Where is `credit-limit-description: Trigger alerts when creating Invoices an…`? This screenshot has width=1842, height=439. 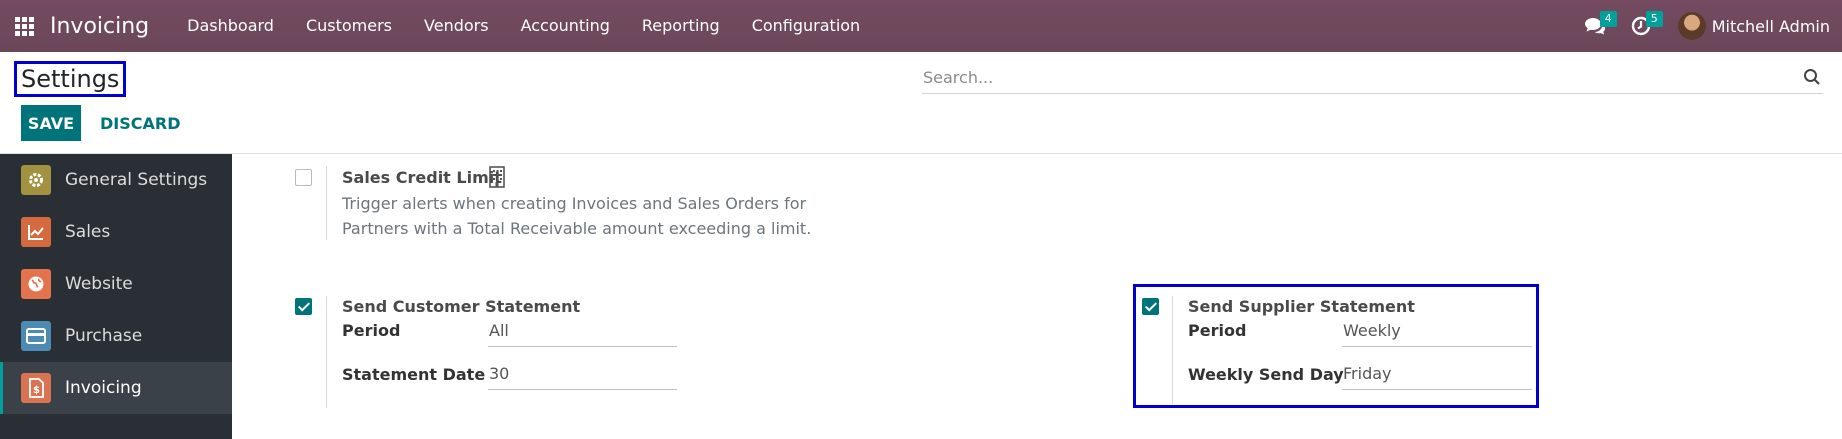
credit-limit-description: Trigger alerts when creating Invoices an… is located at coordinates (577, 216).